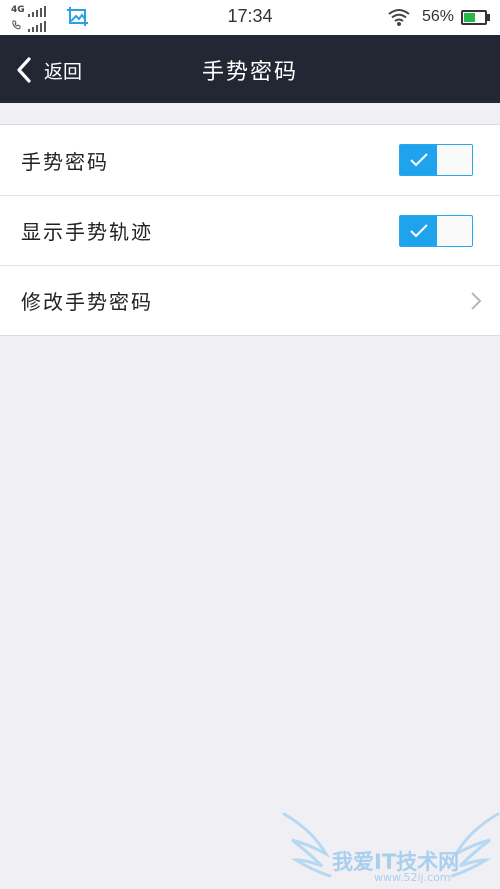  What do you see at coordinates (250, 17) in the screenshot?
I see `status-bar: 4G 17:34 56%` at bounding box center [250, 17].